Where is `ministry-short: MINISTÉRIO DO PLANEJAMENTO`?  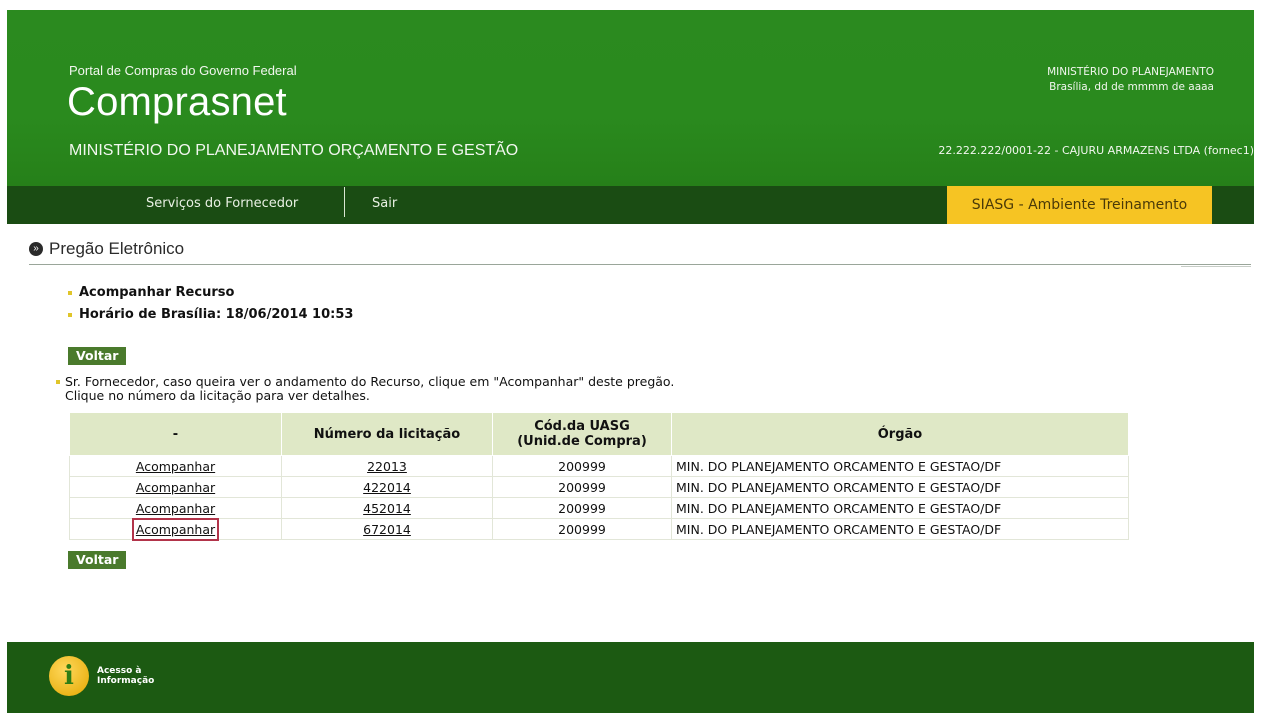 ministry-short: MINISTÉRIO DO PLANEJAMENTO is located at coordinates (1130, 72).